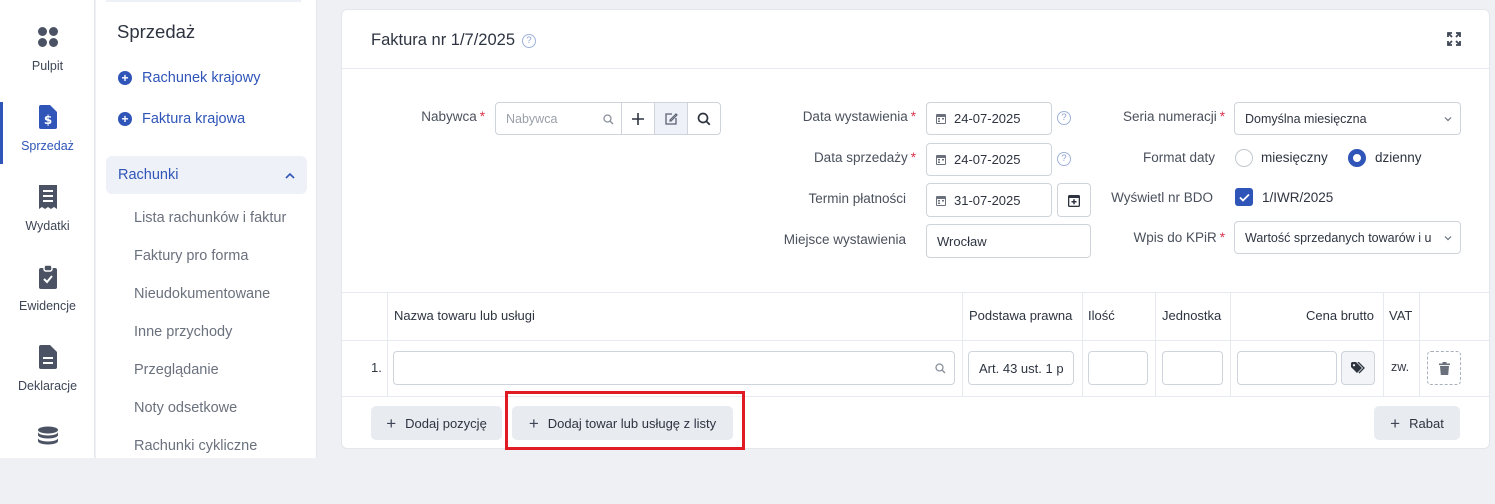 This screenshot has width=1495, height=504. Describe the element at coordinates (1398, 157) in the screenshot. I see `radio-label: dzienny` at that location.